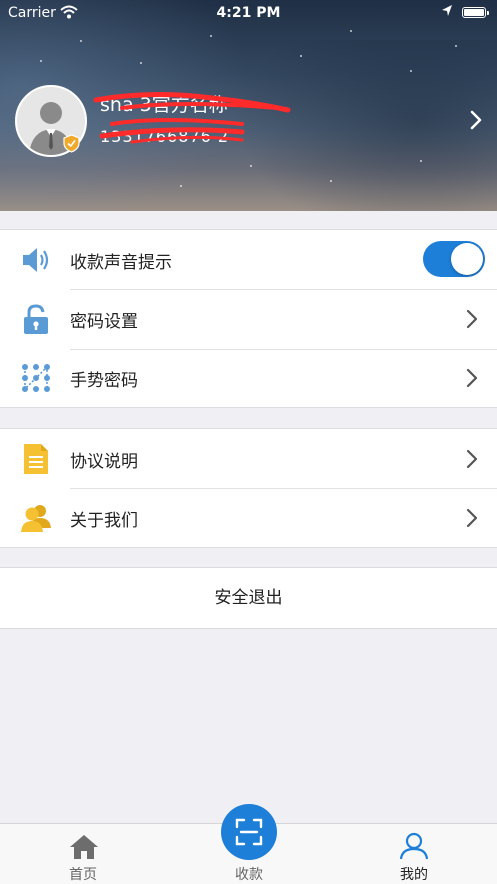 The image size is (497, 884). I want to click on menu-item-label: 关于我们, so click(104, 521).